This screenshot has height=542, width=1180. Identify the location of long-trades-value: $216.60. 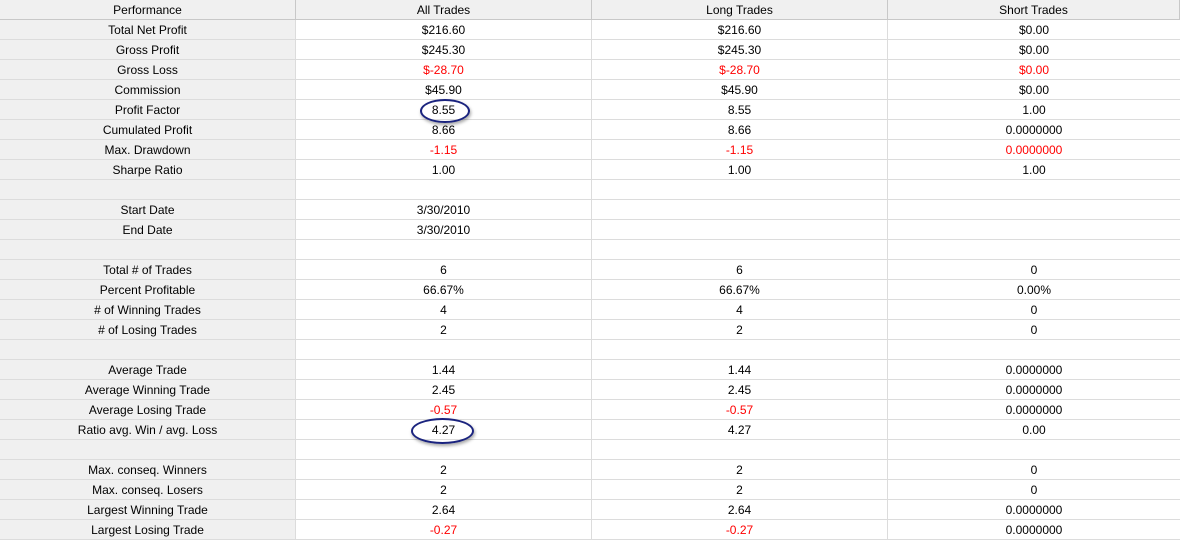
(740, 29).